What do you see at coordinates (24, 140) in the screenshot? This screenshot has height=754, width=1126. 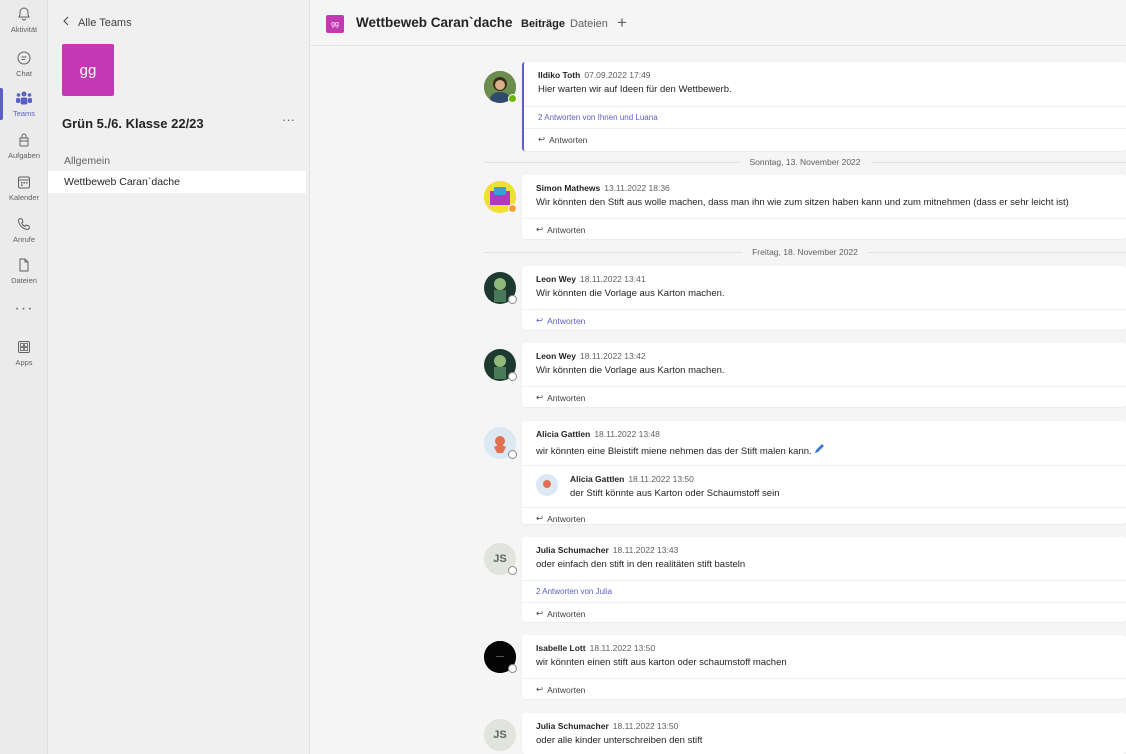 I see `assignments-icon` at bounding box center [24, 140].